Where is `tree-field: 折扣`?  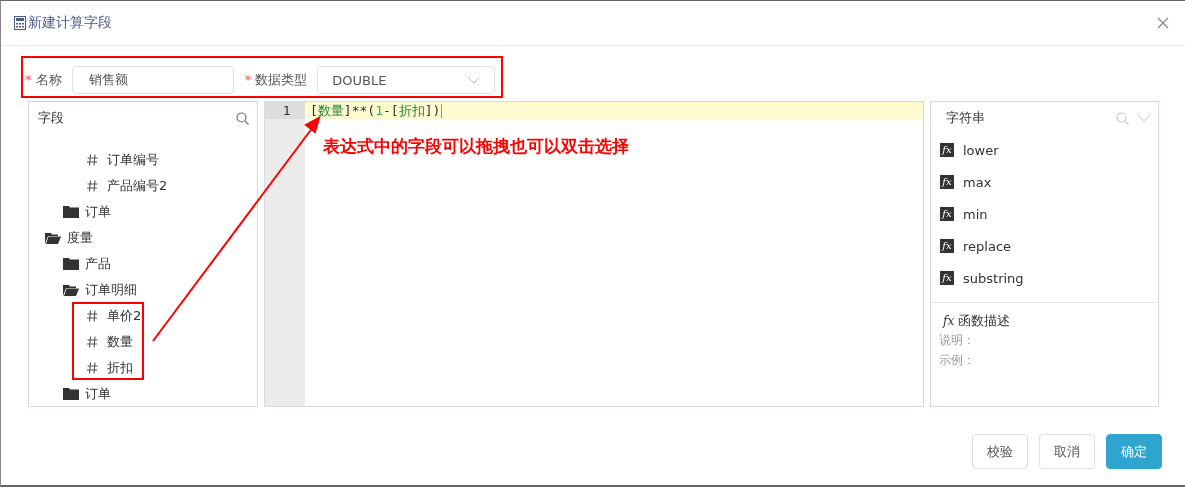
tree-field: 折扣 is located at coordinates (120, 368).